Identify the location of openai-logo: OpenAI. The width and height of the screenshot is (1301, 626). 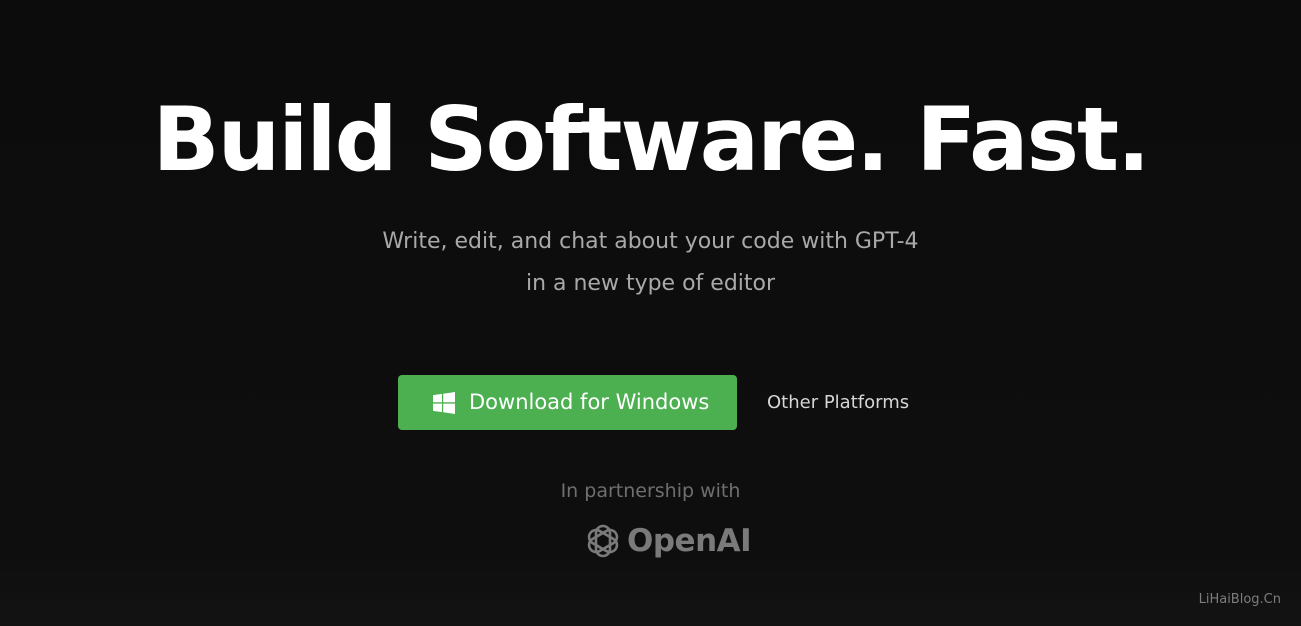
(667, 541).